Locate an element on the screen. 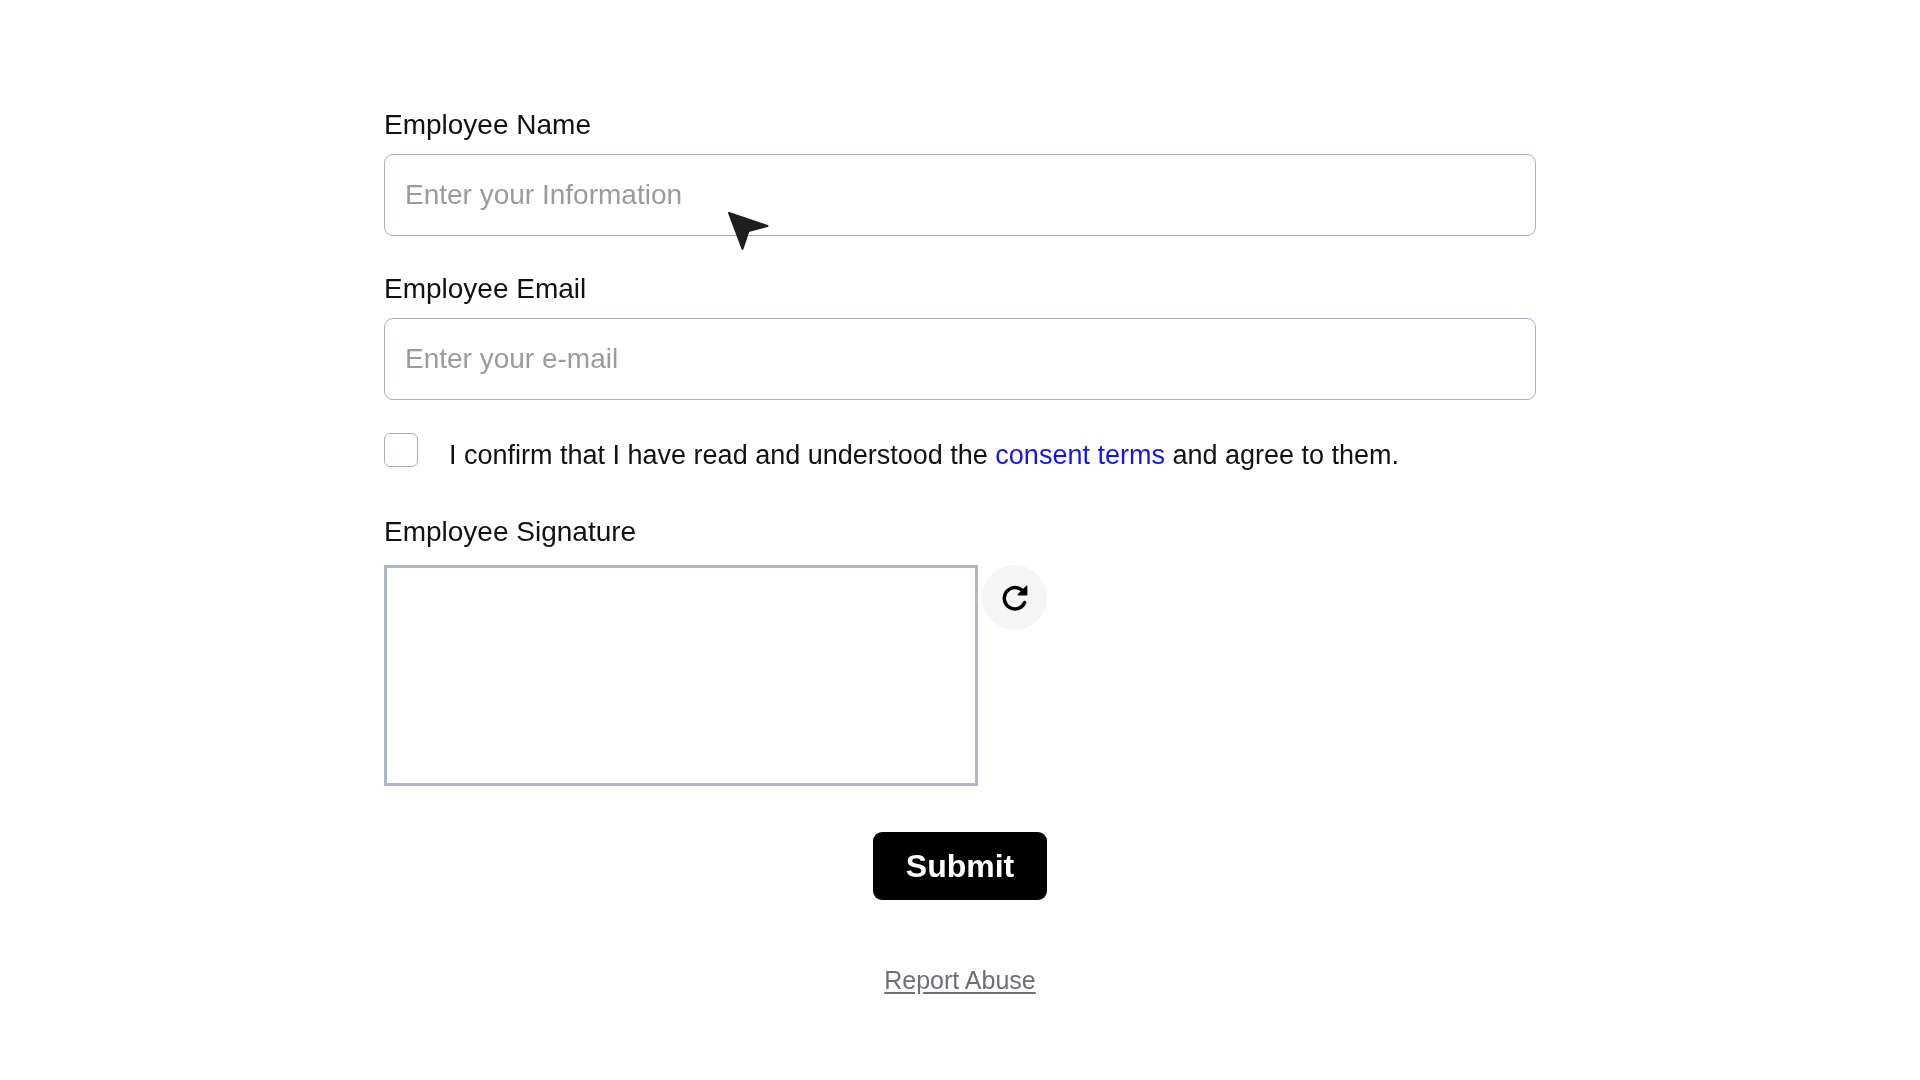 The image size is (1920, 1080). consent-link: consent terms is located at coordinates (1080, 455).